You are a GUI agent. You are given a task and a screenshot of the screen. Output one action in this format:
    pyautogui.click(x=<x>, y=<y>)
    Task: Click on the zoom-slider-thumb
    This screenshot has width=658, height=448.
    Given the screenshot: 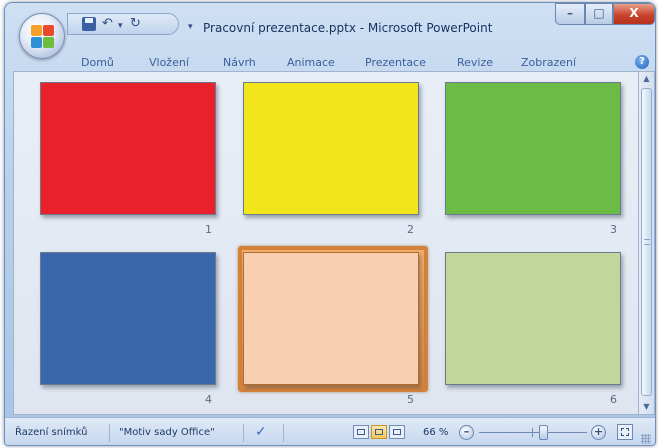 What is the action you would take?
    pyautogui.click(x=543, y=432)
    